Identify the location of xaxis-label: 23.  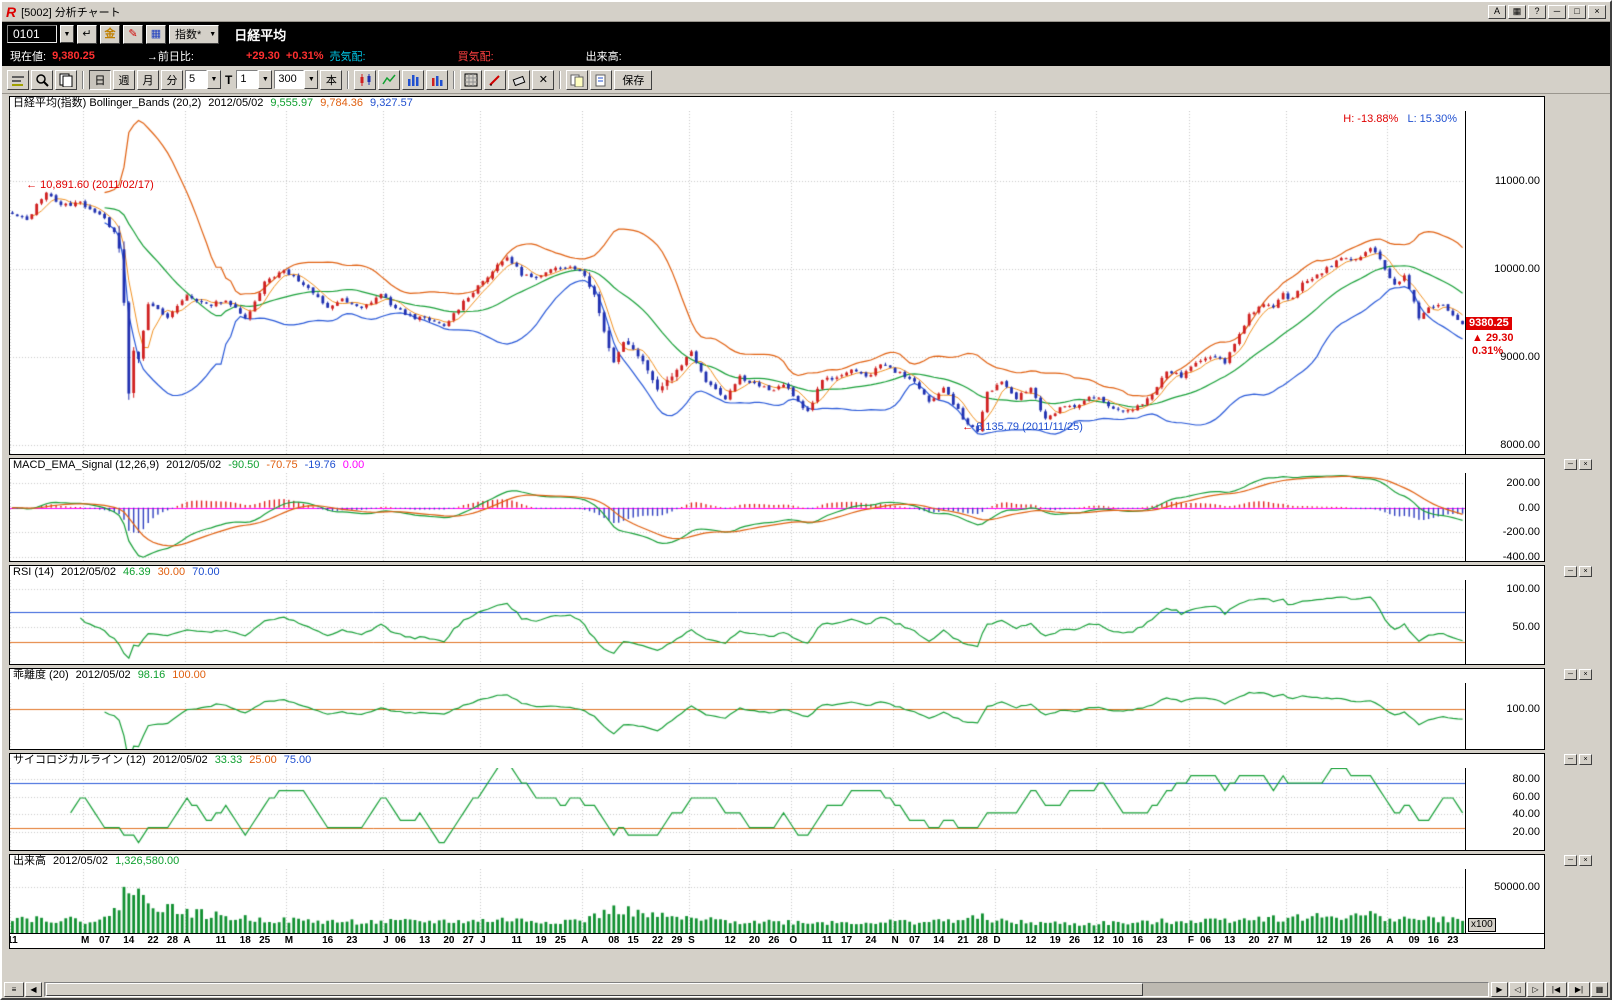
(352, 940).